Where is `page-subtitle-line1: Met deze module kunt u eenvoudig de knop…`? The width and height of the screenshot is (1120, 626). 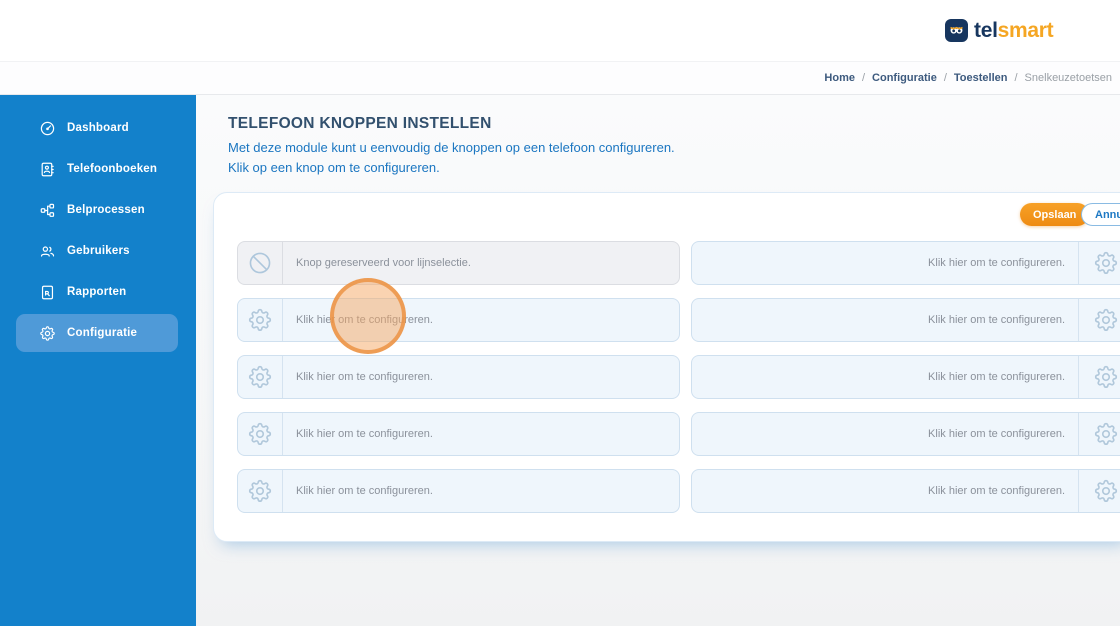 page-subtitle-line1: Met deze module kunt u eenvoudig de knop… is located at coordinates (451, 147).